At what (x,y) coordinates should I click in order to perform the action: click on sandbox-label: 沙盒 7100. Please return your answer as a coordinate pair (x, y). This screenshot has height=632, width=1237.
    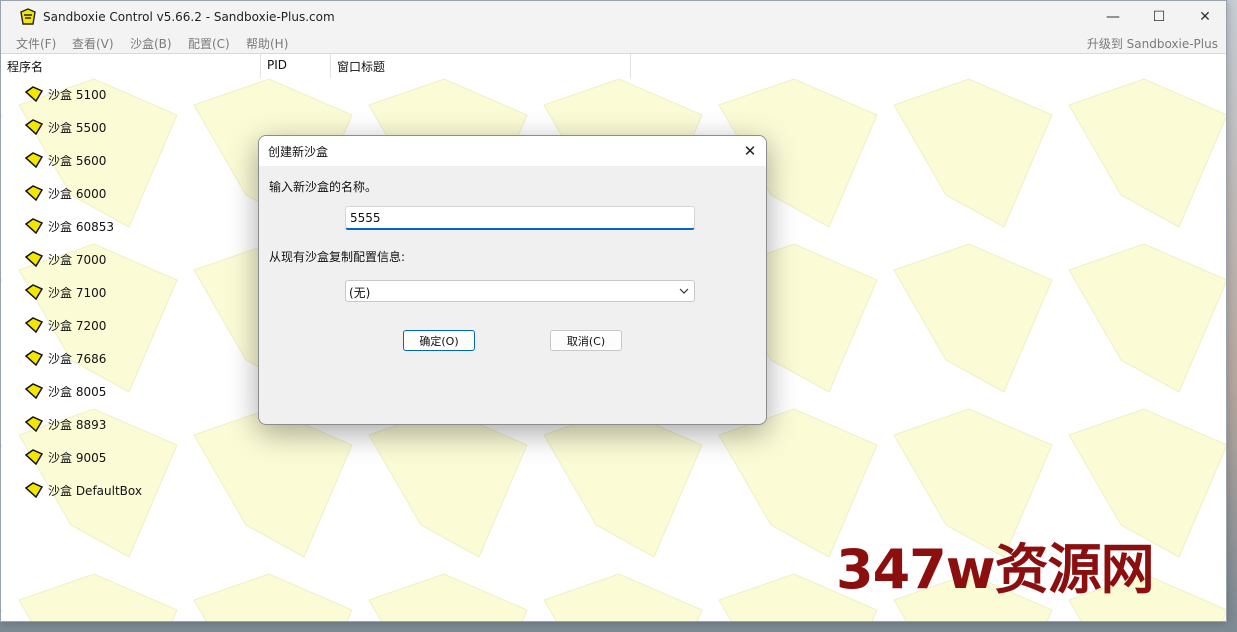
    Looking at the image, I should click on (77, 292).